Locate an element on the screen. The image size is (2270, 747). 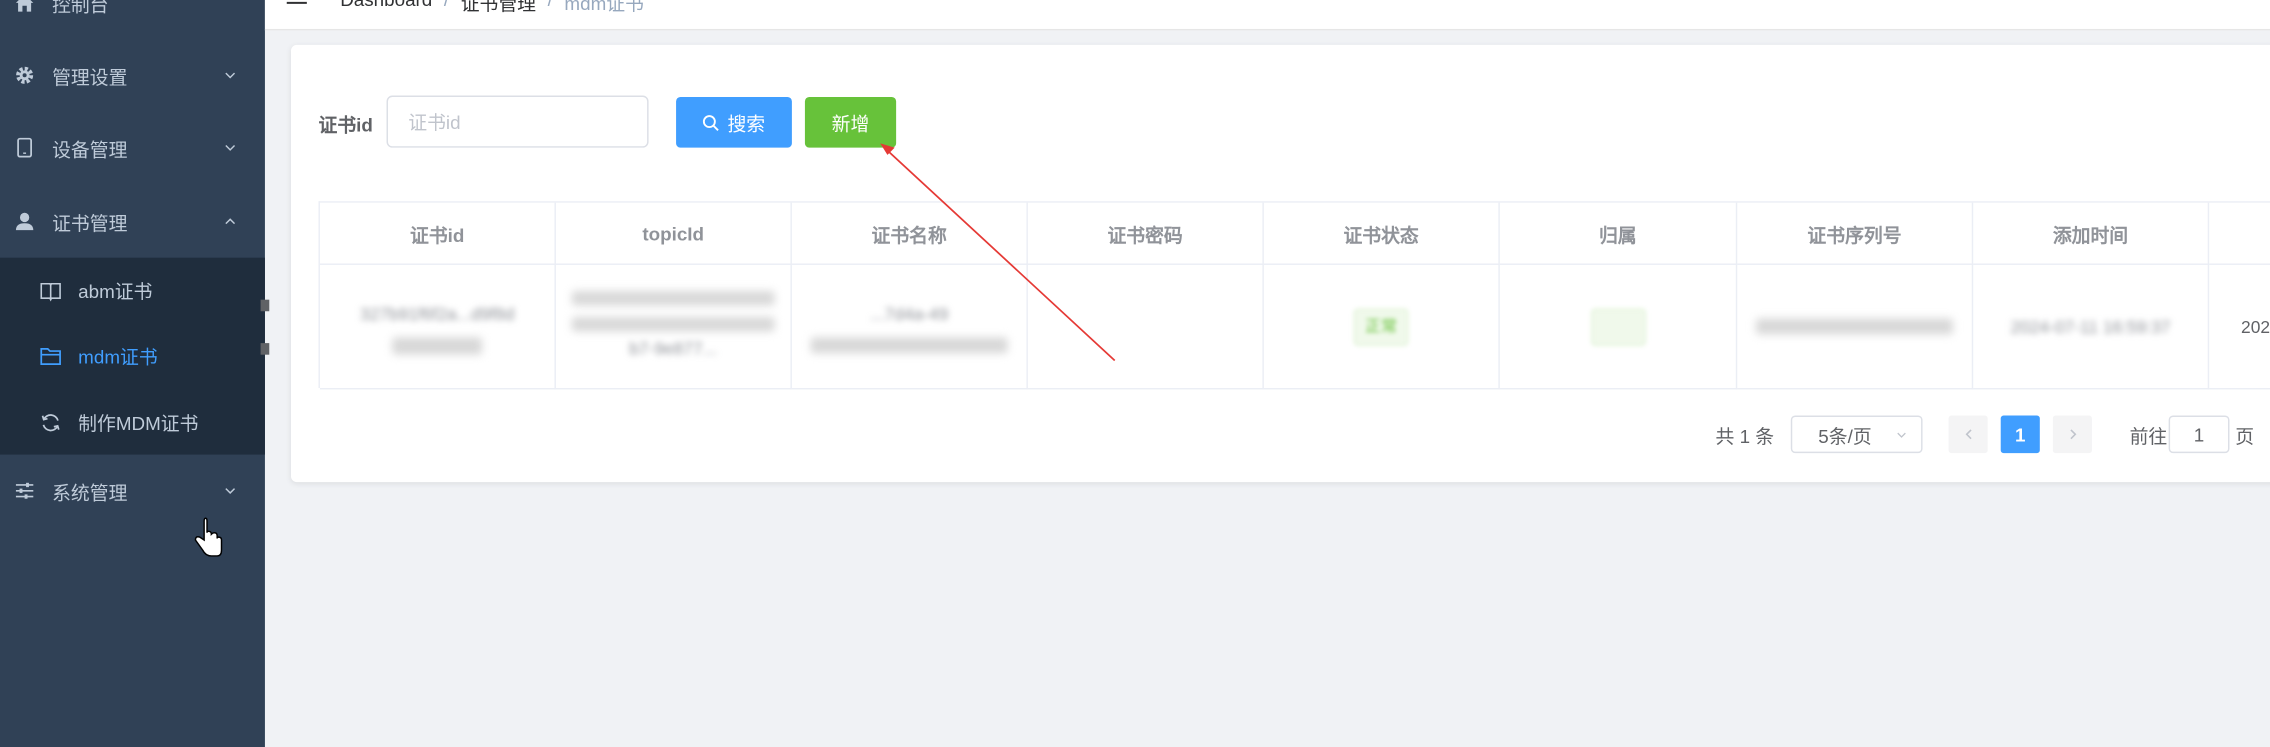
submenu-item-abm-cert: abm证书 is located at coordinates (132, 290).